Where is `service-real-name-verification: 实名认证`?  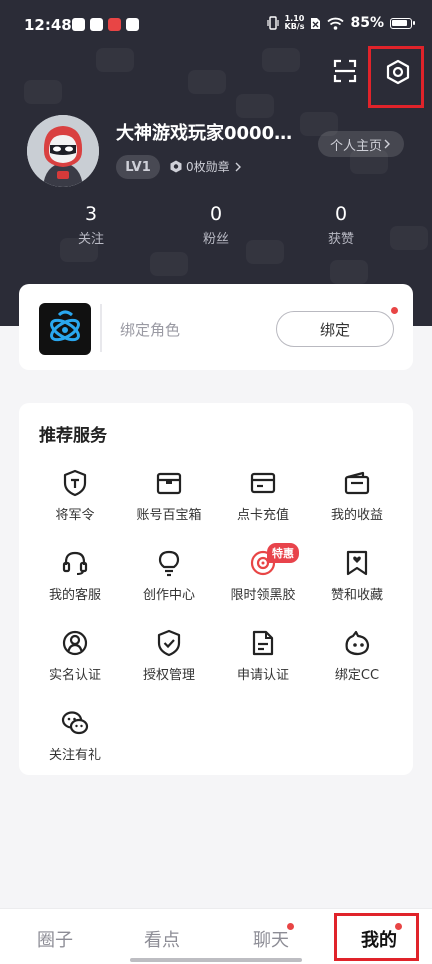
service-real-name-verification: 实名认证 is located at coordinates (75, 664).